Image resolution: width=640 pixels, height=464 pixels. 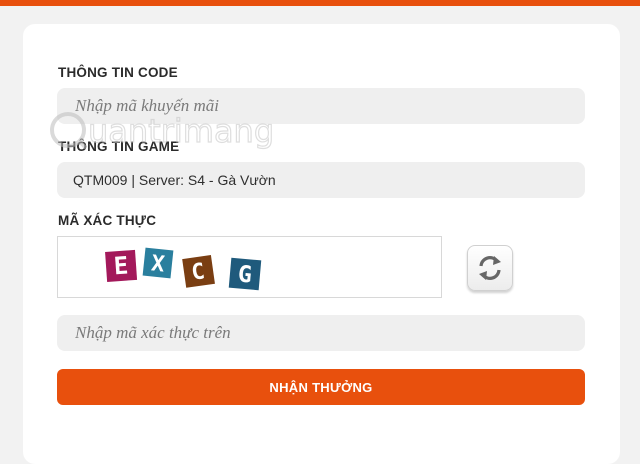 I want to click on captcha-input, so click(x=321, y=333).